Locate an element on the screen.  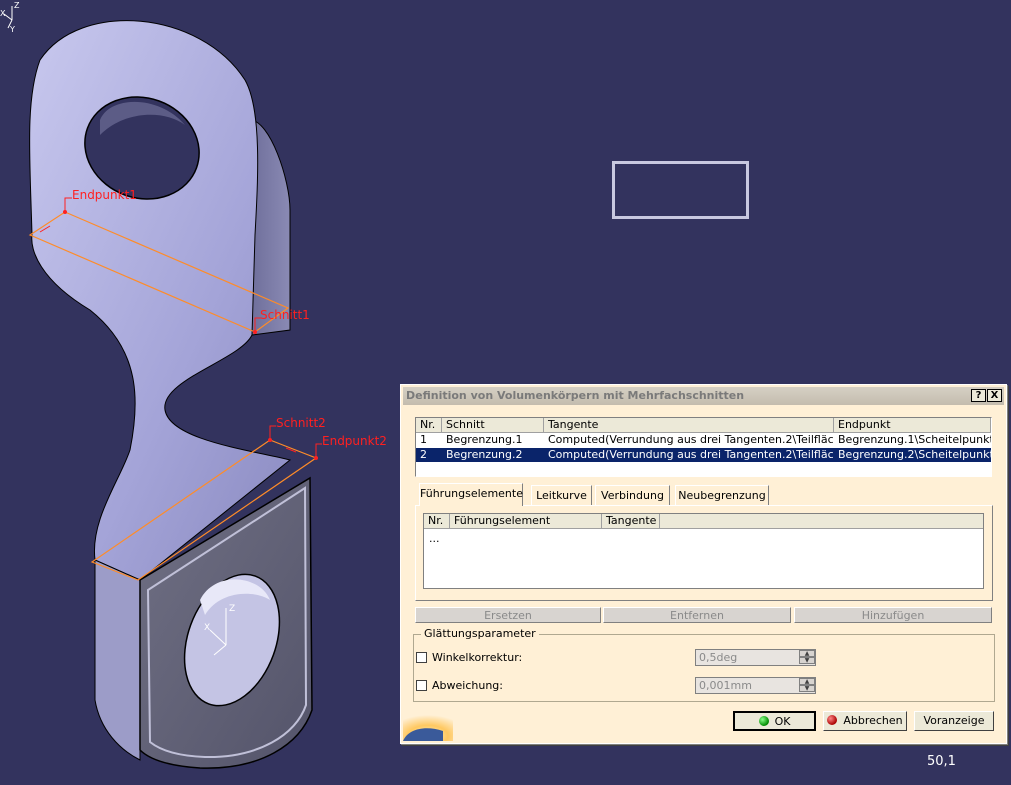
endpoint2-label: Endpunkt2 is located at coordinates (354, 441).